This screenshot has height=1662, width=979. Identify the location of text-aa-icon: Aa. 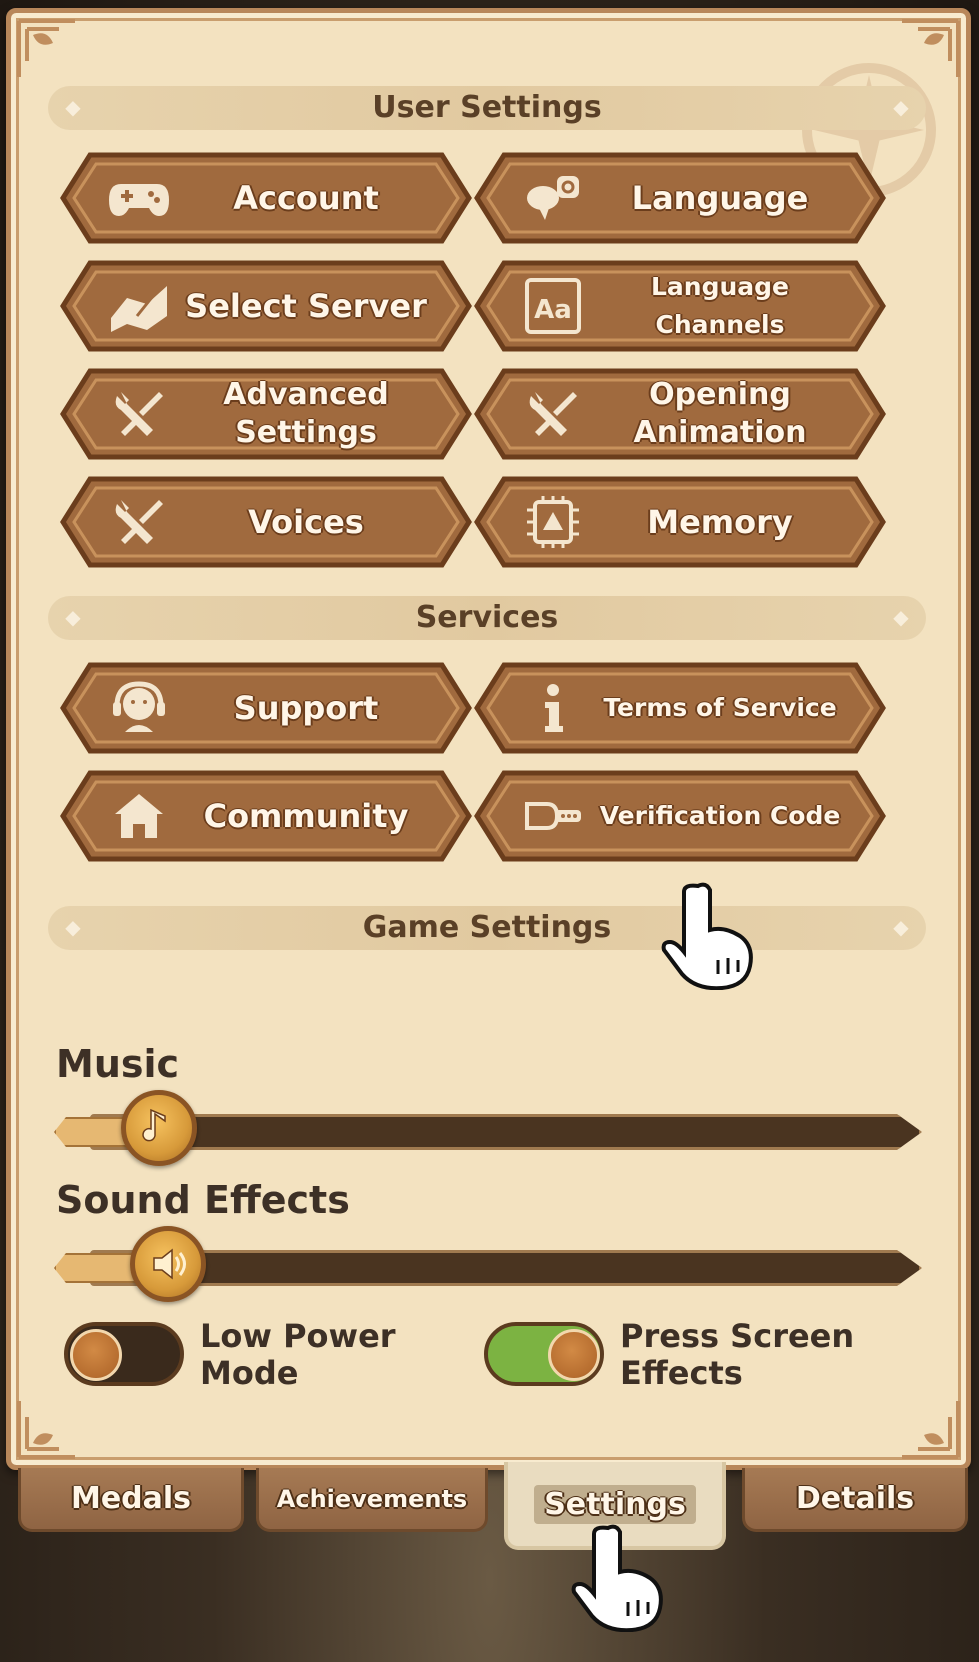
(553, 306).